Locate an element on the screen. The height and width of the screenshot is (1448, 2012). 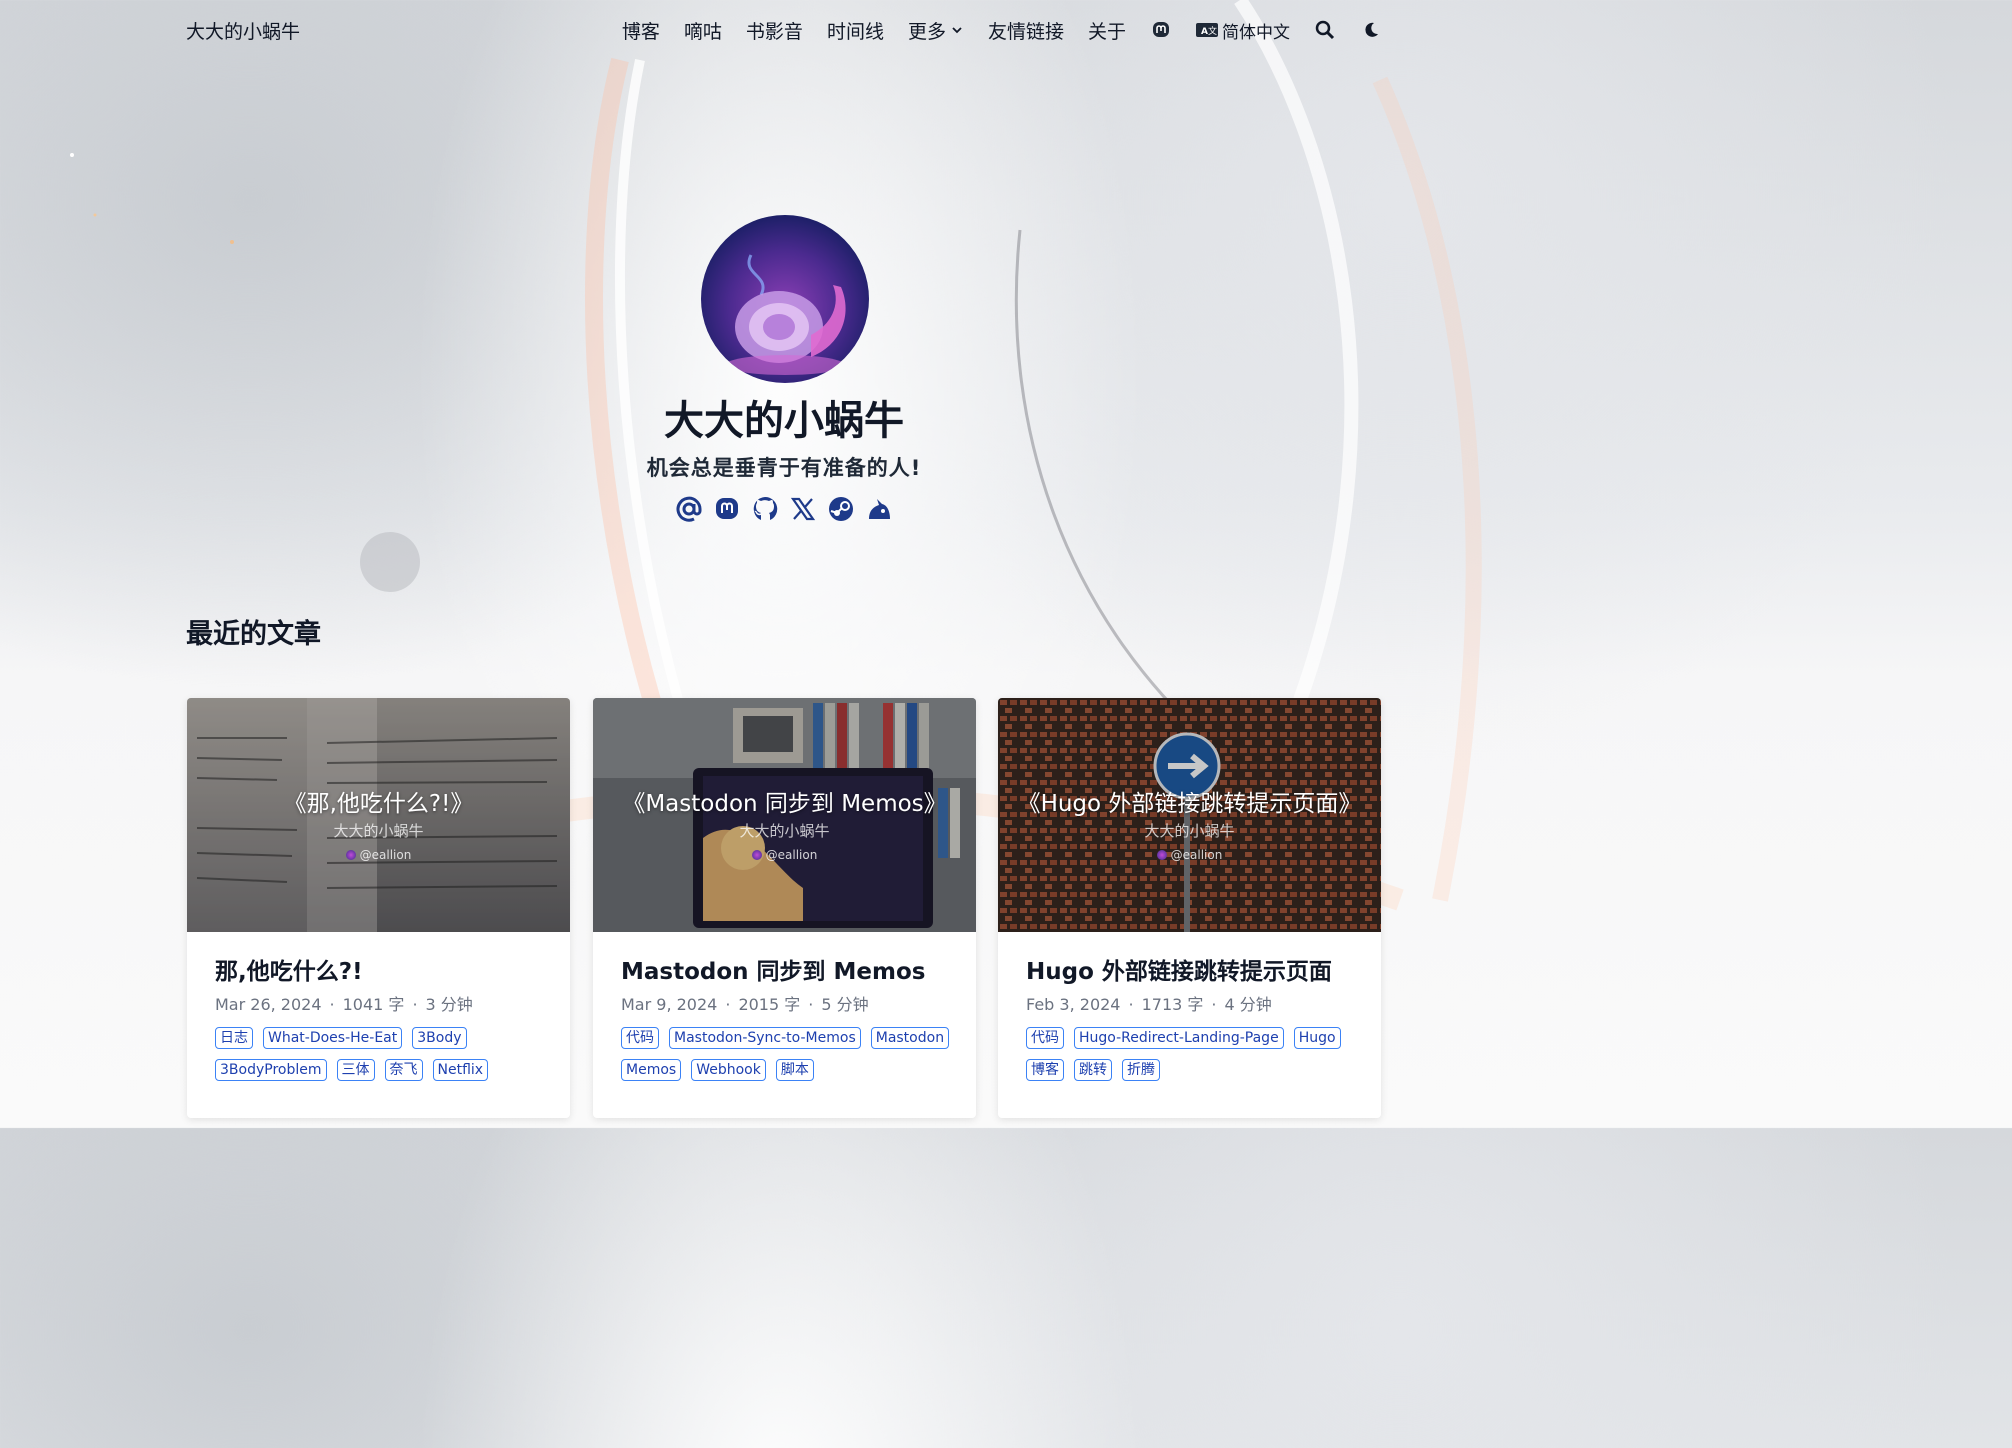
tag: 跳转 is located at coordinates (1093, 1070).